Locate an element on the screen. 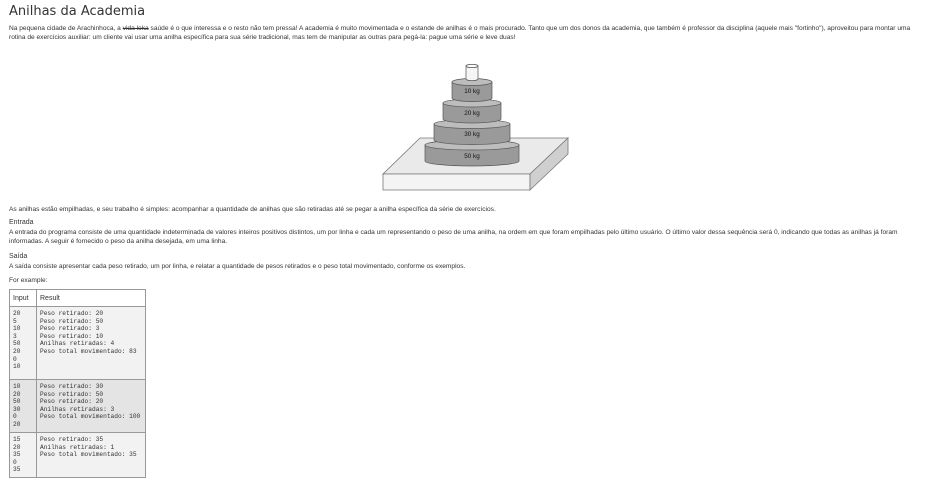 The height and width of the screenshot is (484, 928). example-label: For example: is located at coordinates (28, 280).